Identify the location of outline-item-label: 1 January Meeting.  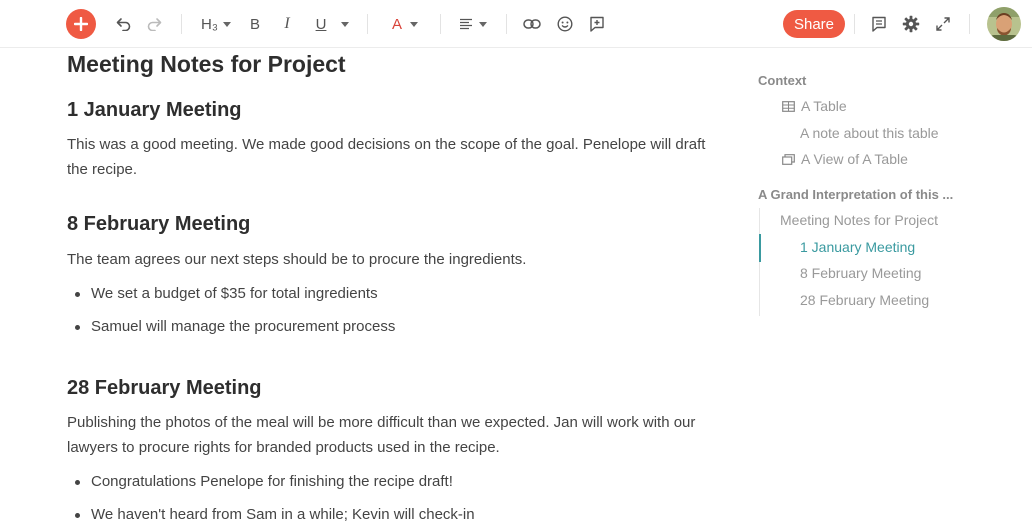
(858, 247).